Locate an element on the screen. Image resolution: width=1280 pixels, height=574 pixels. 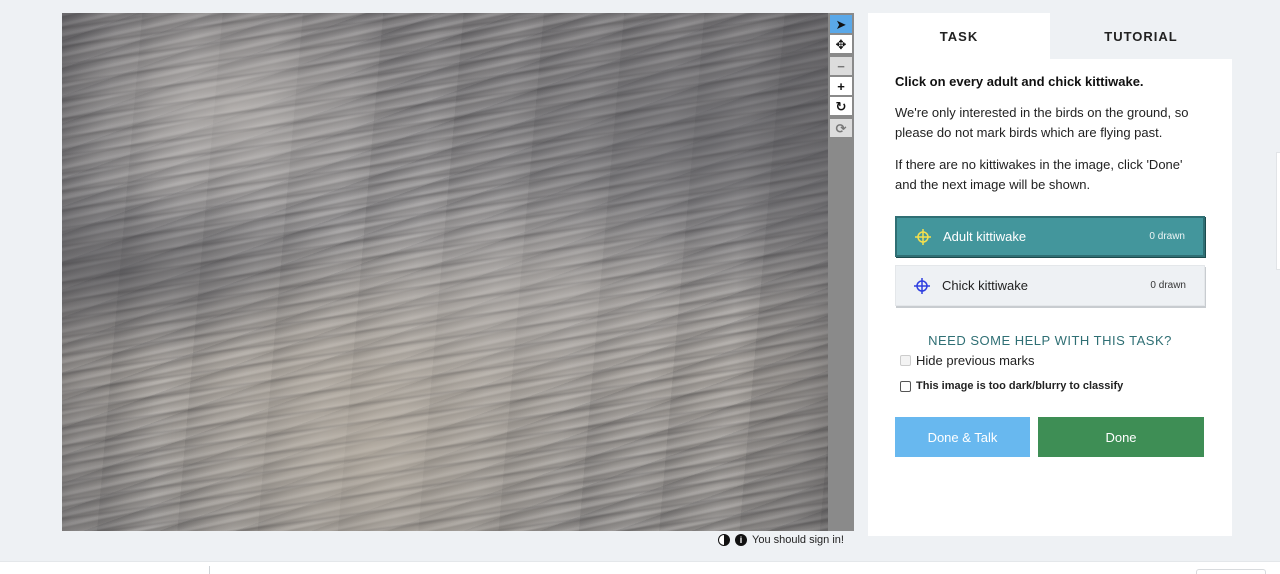
hide-marks-checkbox: Hide previous marks is located at coordinates (967, 360).